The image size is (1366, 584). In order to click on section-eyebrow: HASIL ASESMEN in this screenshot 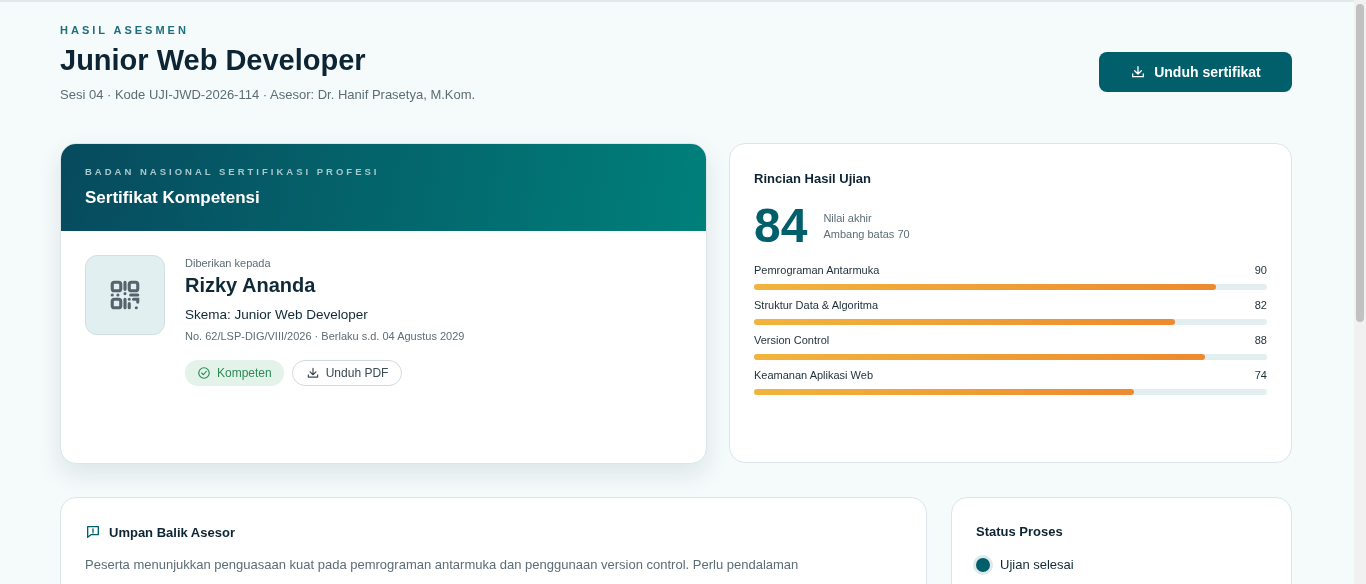, I will do `click(125, 30)`.